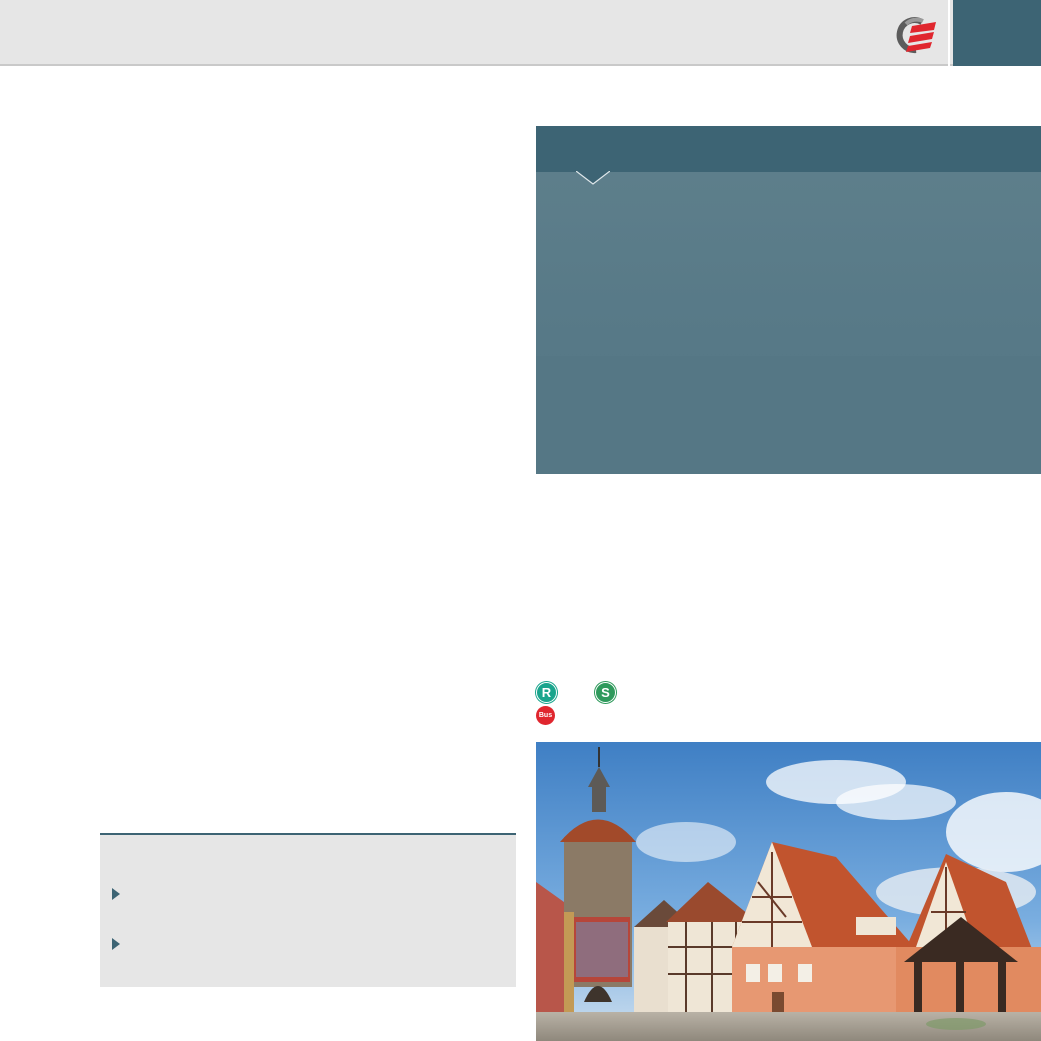 This screenshot has height=1041, width=1041. I want to click on bus-icon: Bus, so click(545, 715).